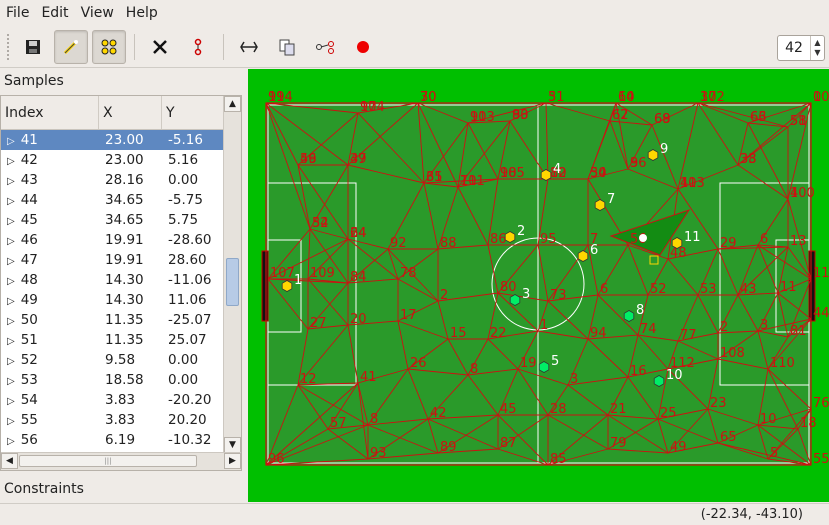  Describe the element at coordinates (187, 300) in the screenshot. I see `cell-text: 11.06` at that location.